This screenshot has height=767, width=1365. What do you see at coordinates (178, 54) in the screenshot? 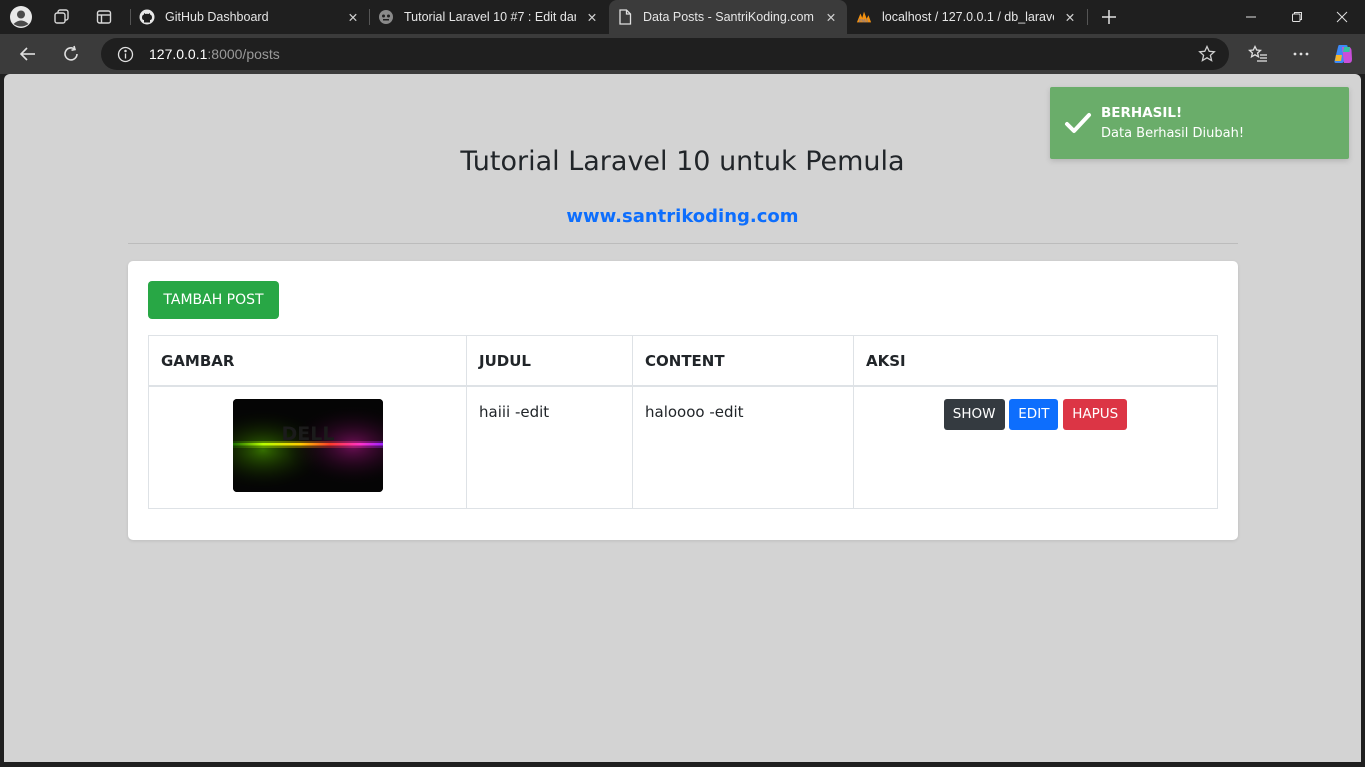
I see `url-host: 127.0.0.1` at bounding box center [178, 54].